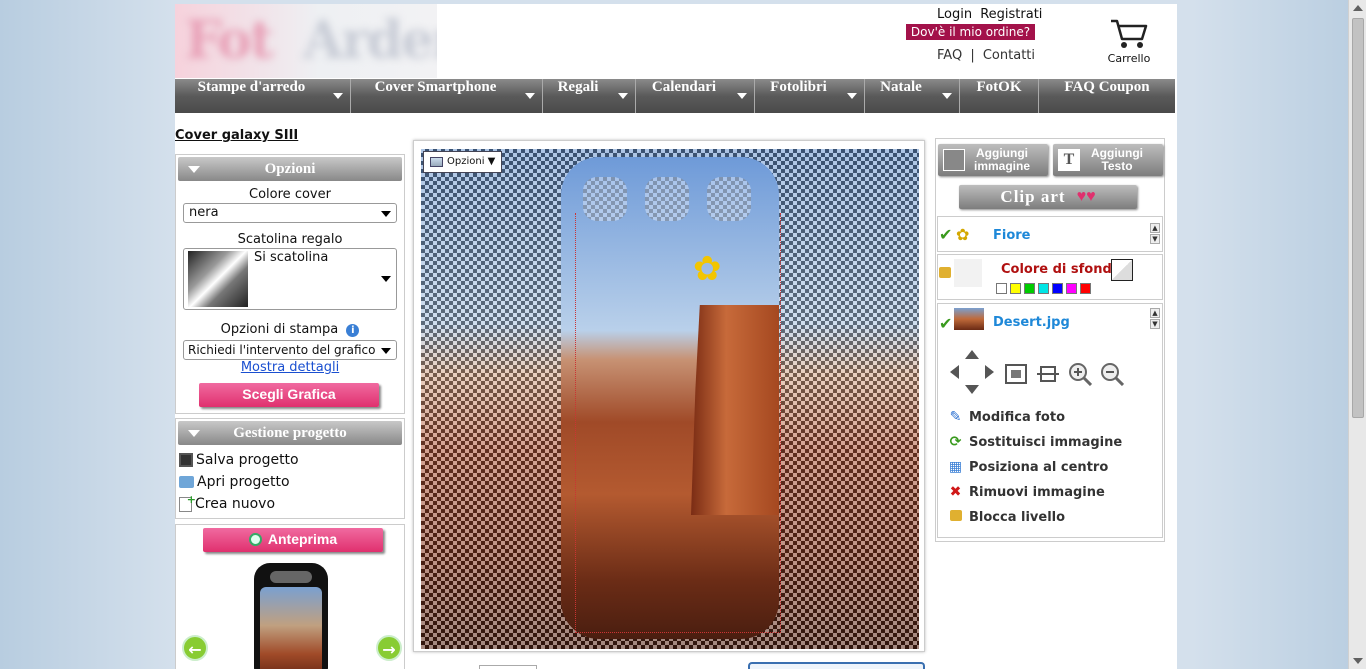 This screenshot has width=1366, height=669. What do you see at coordinates (290, 279) in the screenshot?
I see `gift-box-select: Si scatolina` at bounding box center [290, 279].